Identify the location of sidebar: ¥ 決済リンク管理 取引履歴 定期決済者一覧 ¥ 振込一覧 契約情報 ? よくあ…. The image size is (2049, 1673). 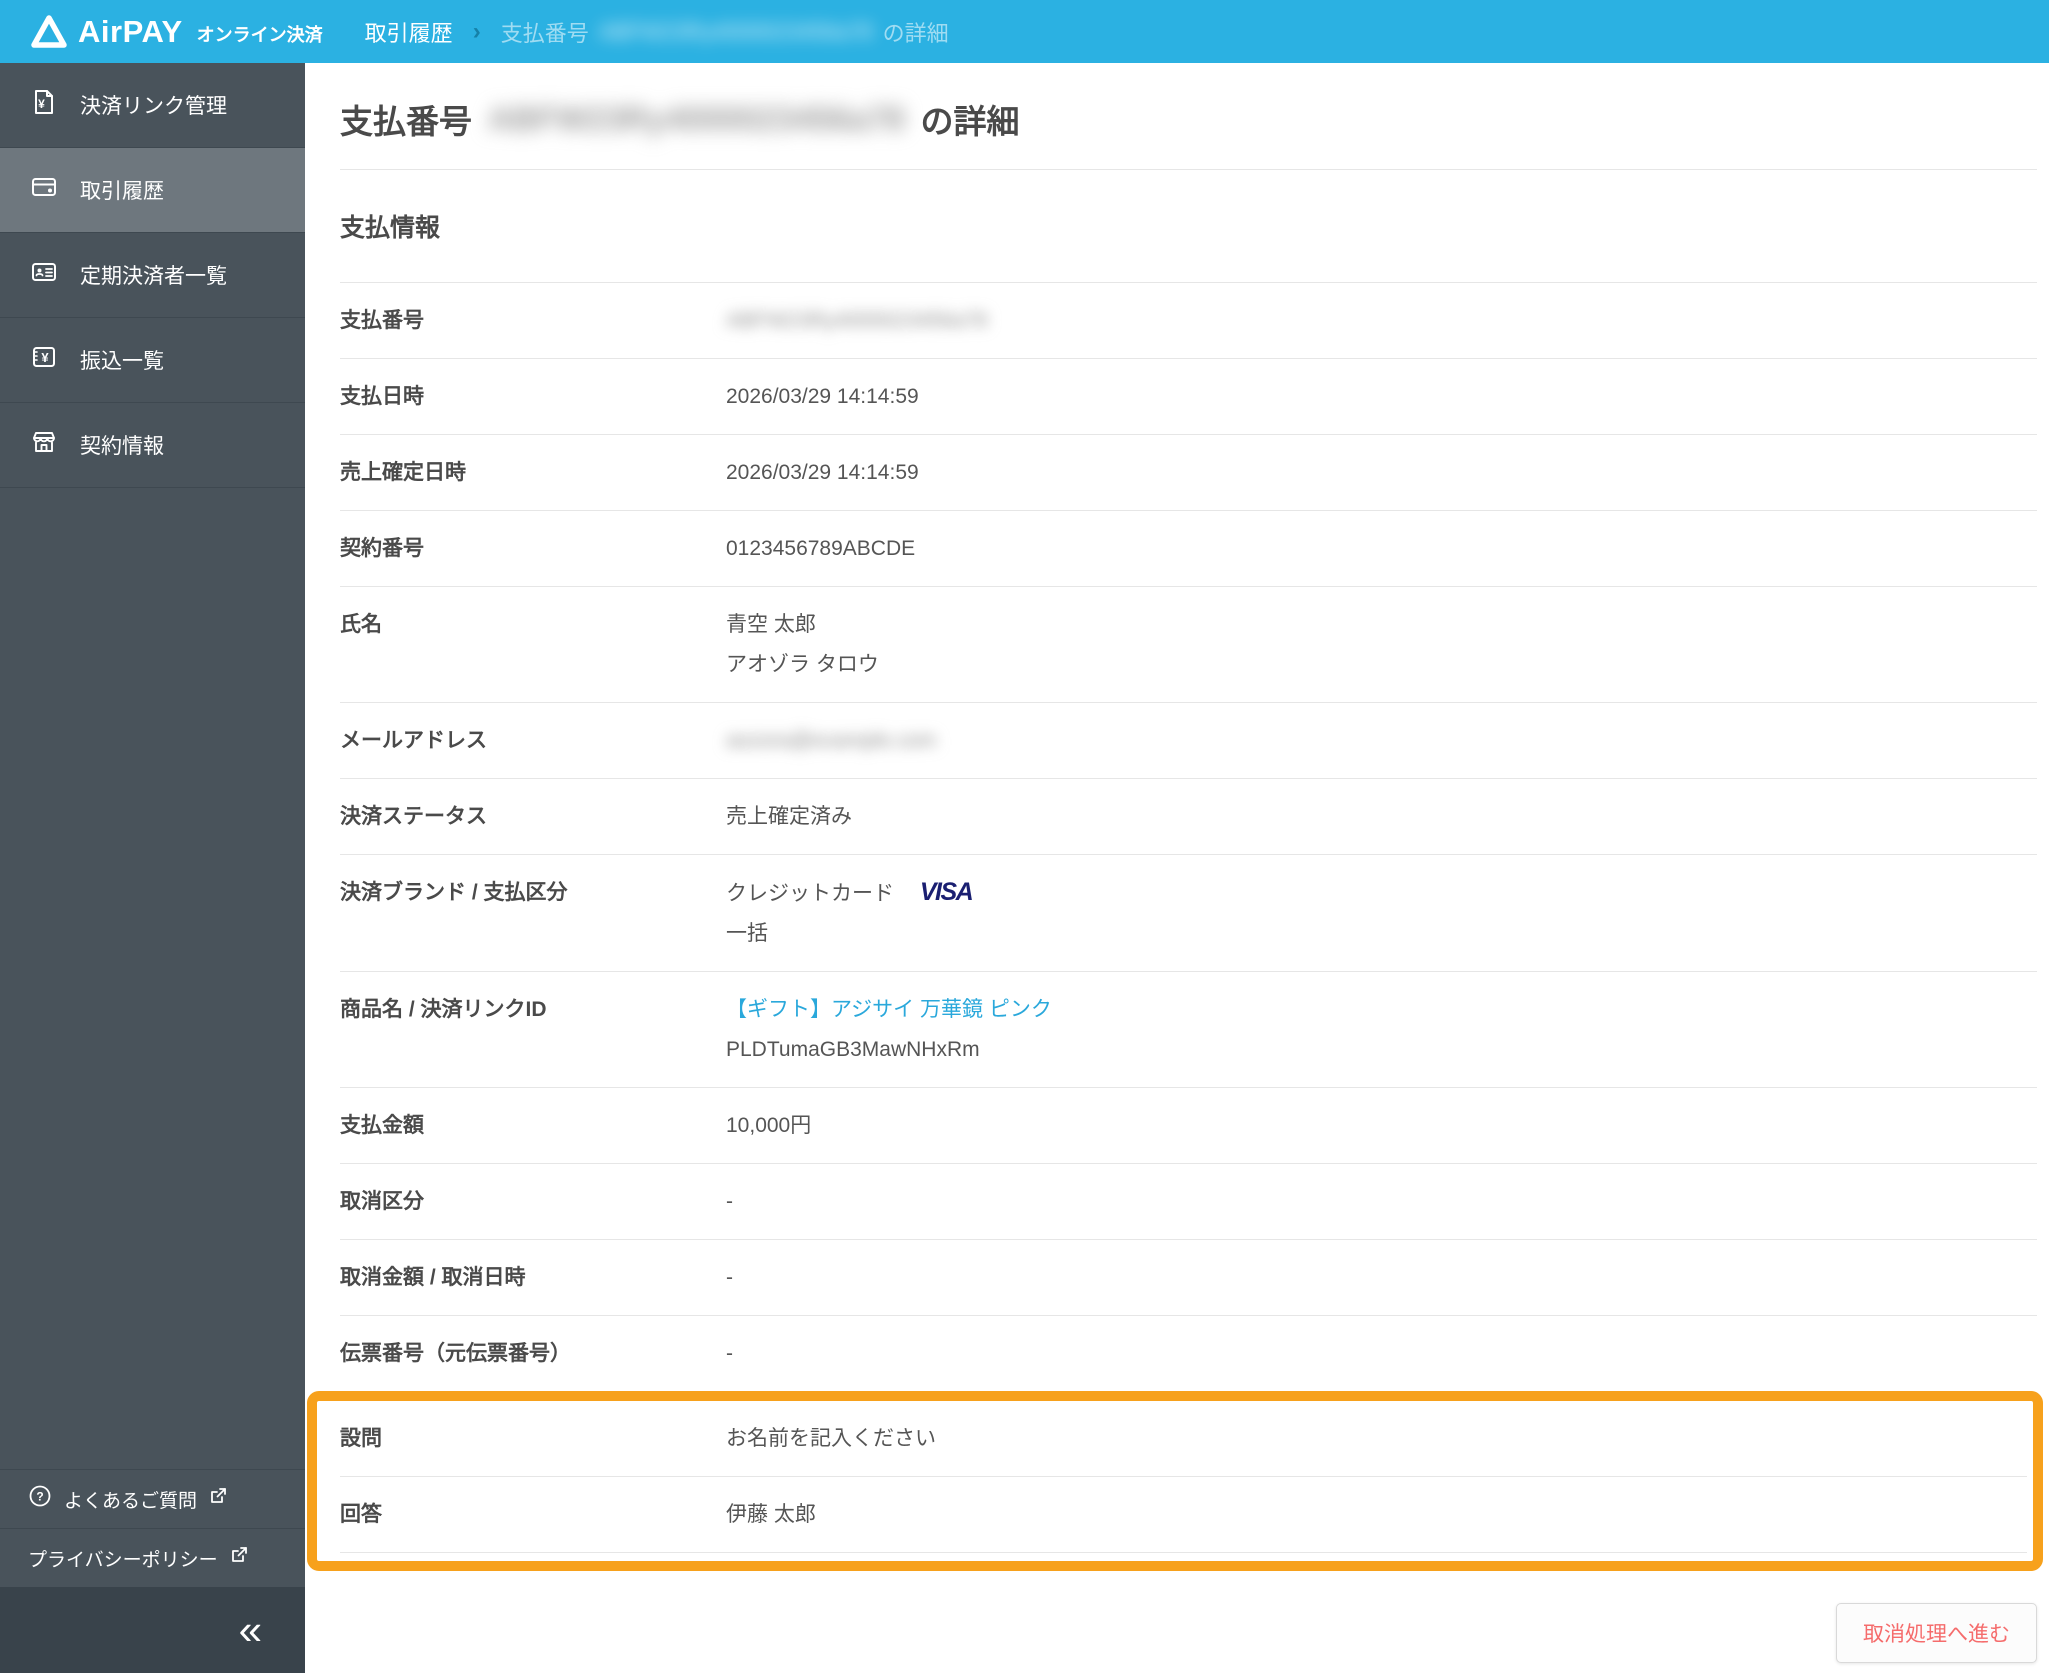
(152, 868).